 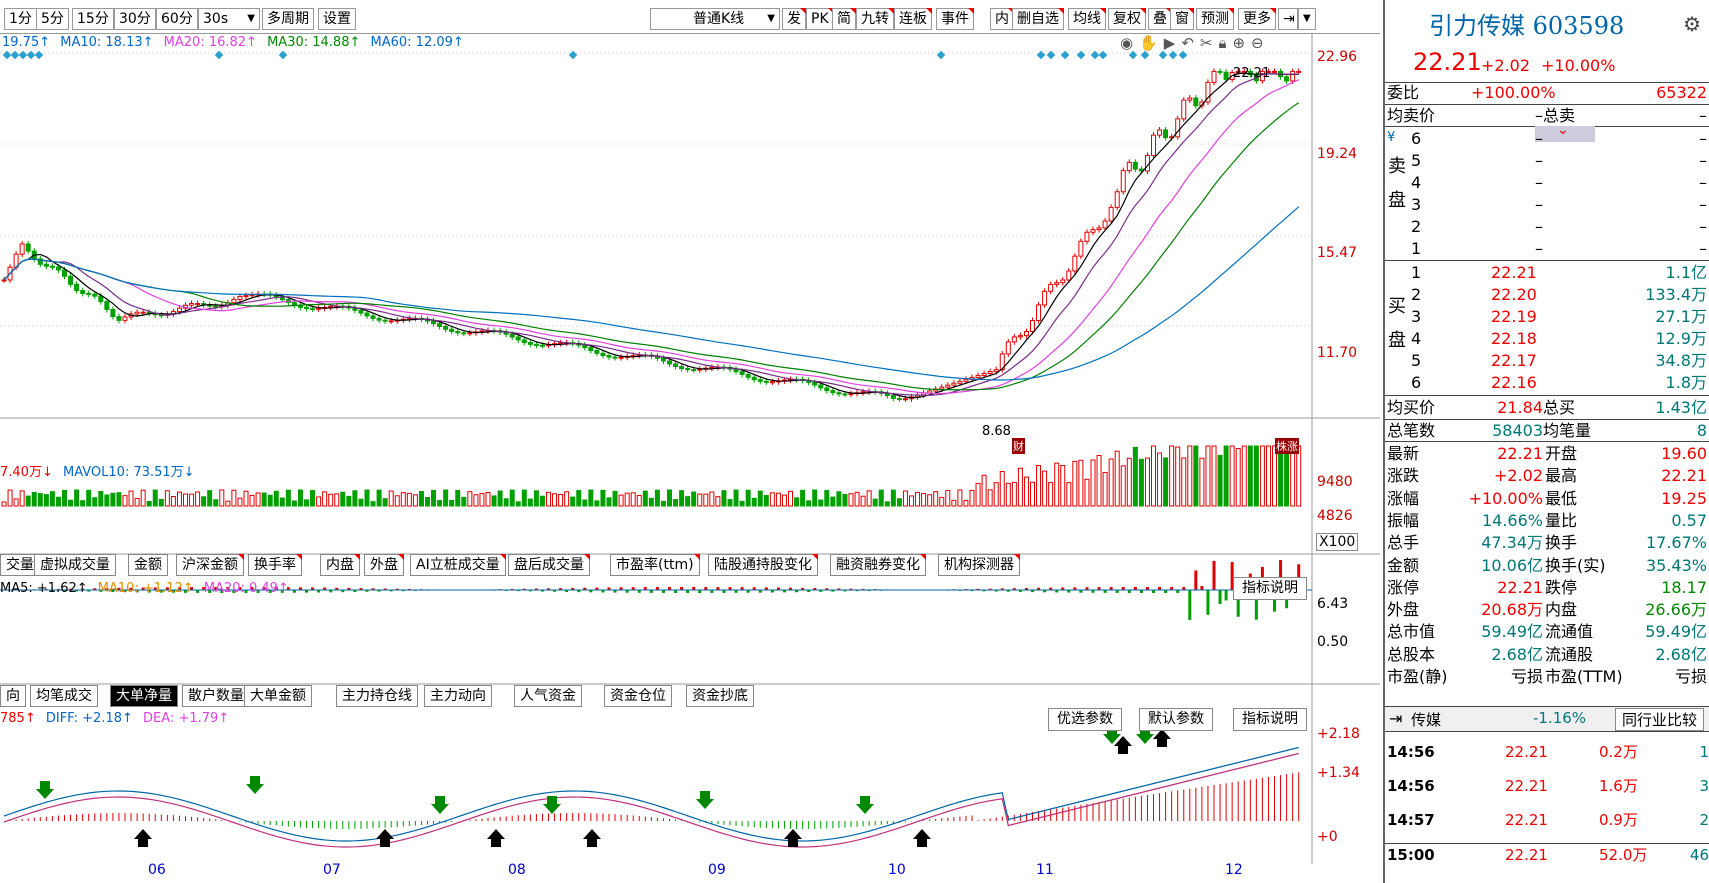 What do you see at coordinates (340, 565) in the screenshot?
I see `indicator-tab: 内盘` at bounding box center [340, 565].